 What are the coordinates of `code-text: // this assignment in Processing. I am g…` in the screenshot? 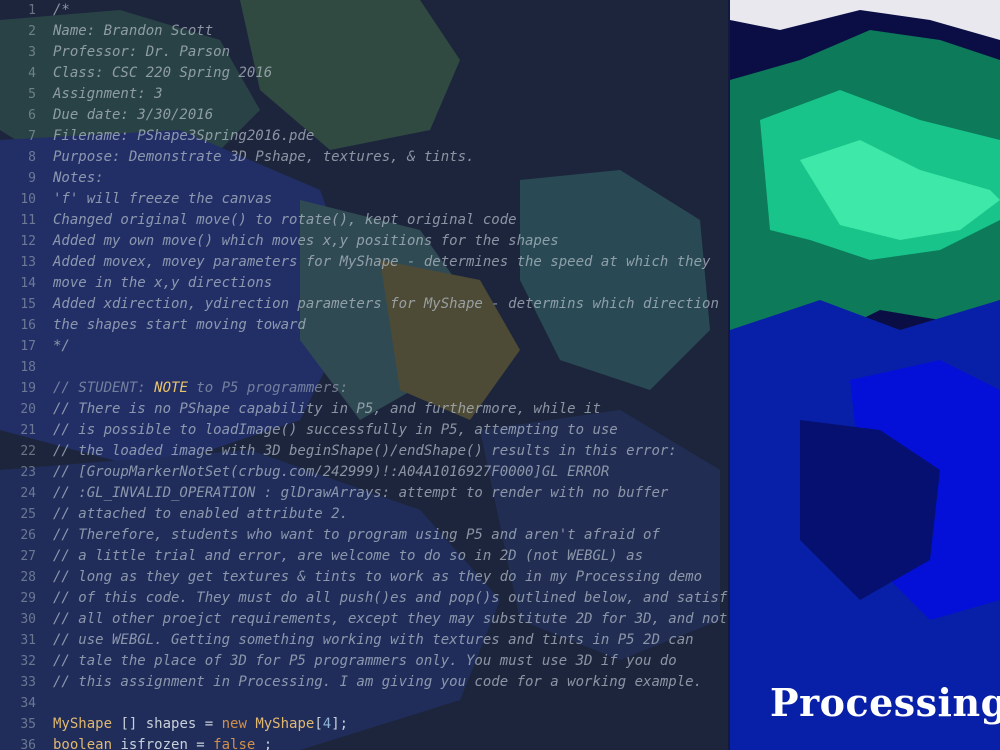 It's located at (378, 682).